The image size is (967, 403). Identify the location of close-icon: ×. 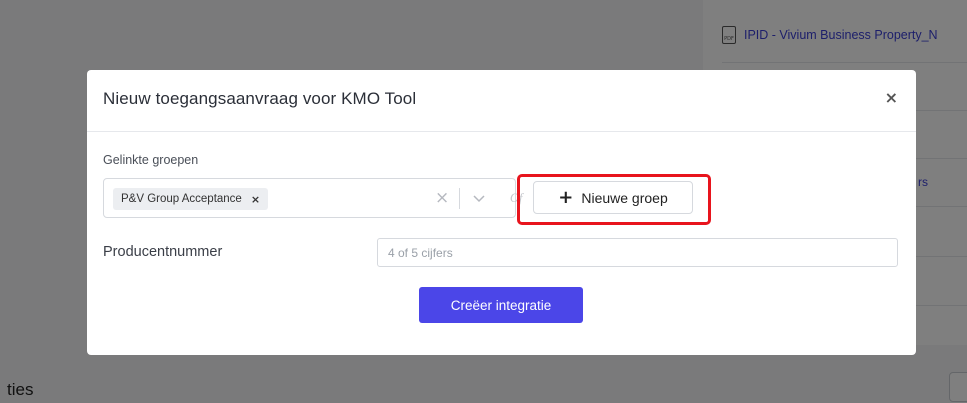
(891, 97).